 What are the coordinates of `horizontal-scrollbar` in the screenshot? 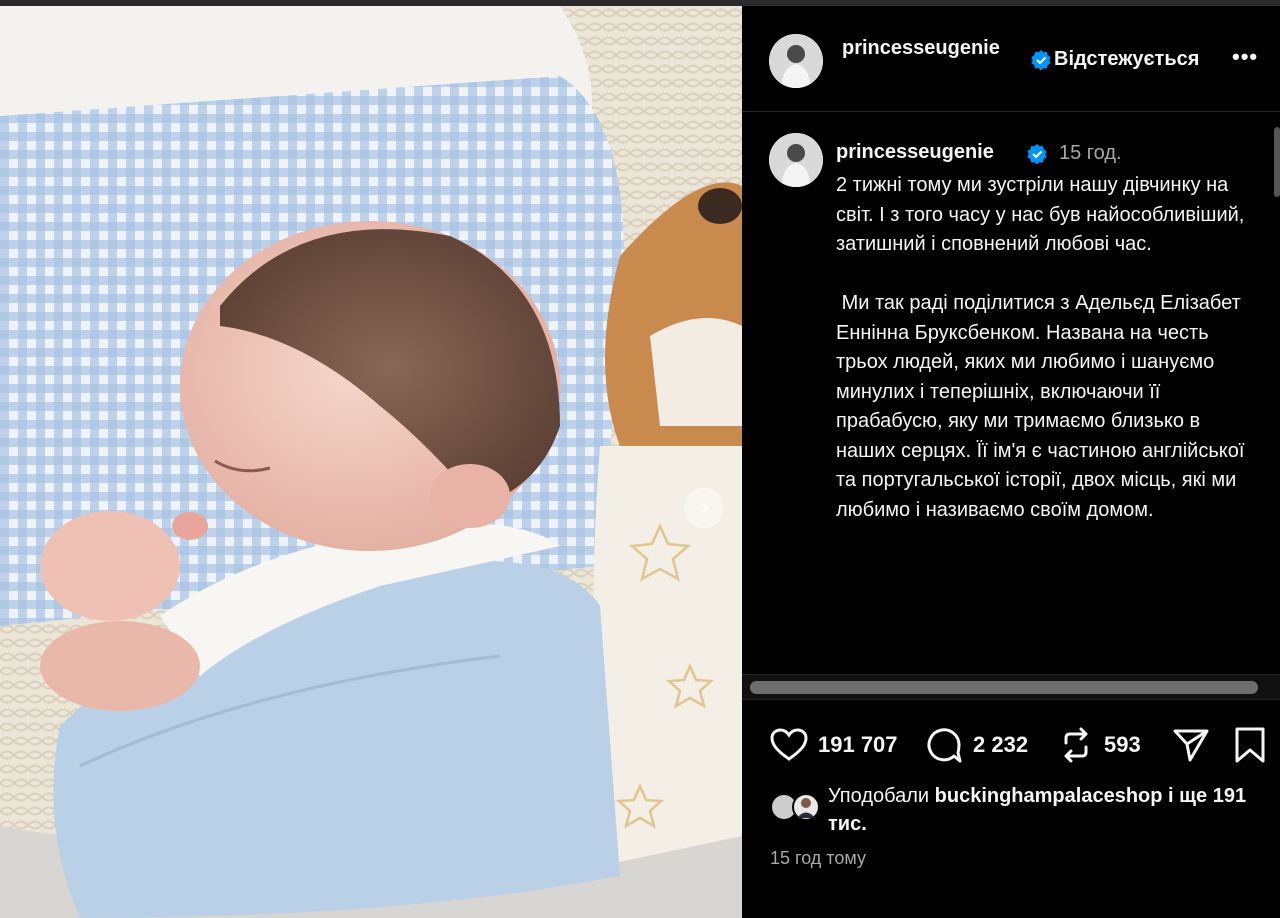 It's located at (1011, 687).